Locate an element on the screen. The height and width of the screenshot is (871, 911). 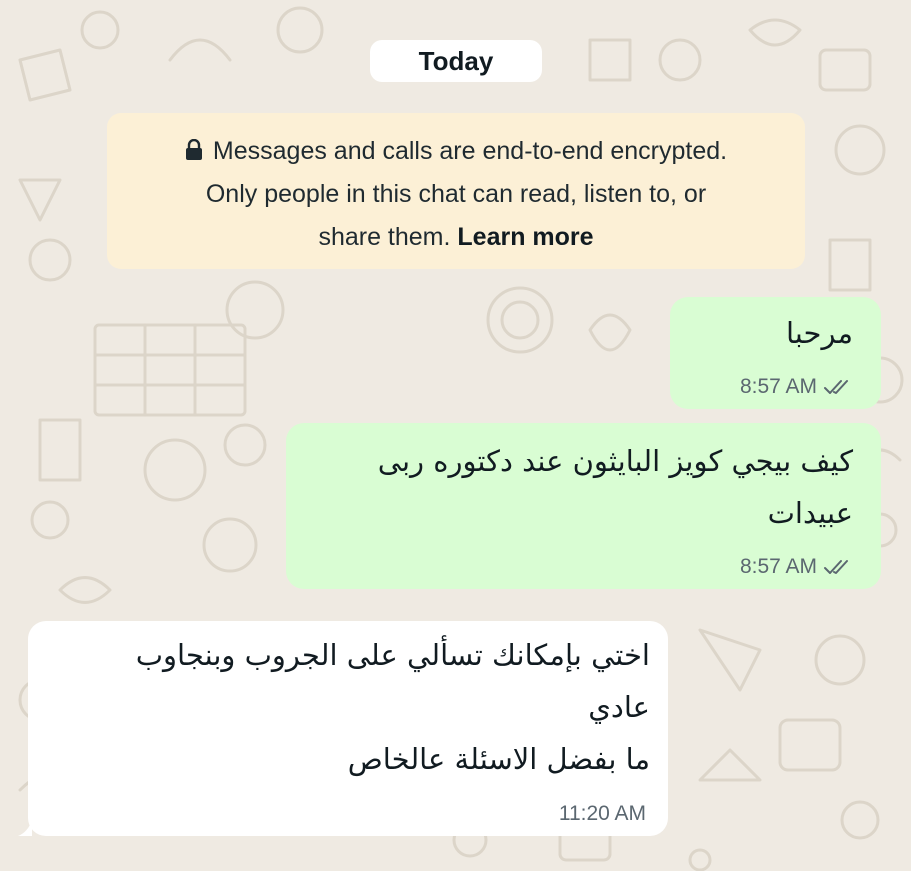
outgoing-message: مرحبا 8:57 AM is located at coordinates (775, 353).